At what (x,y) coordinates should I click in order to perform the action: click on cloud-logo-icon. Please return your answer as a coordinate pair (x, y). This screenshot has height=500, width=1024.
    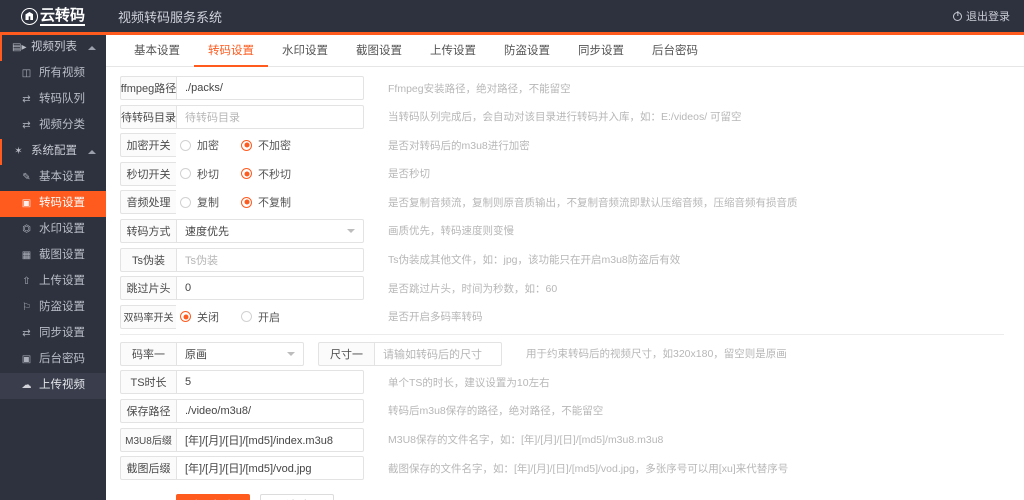
    Looking at the image, I should click on (29, 16).